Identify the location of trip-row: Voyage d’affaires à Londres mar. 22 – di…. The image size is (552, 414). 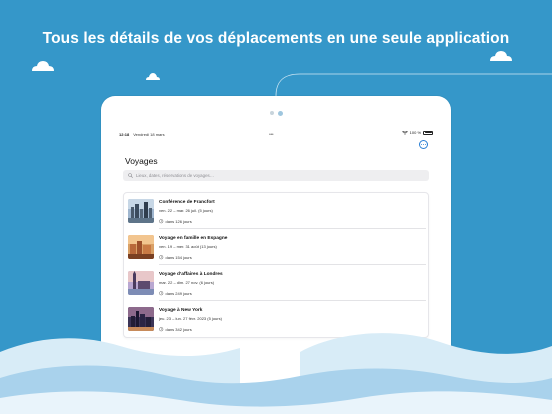
(277, 283).